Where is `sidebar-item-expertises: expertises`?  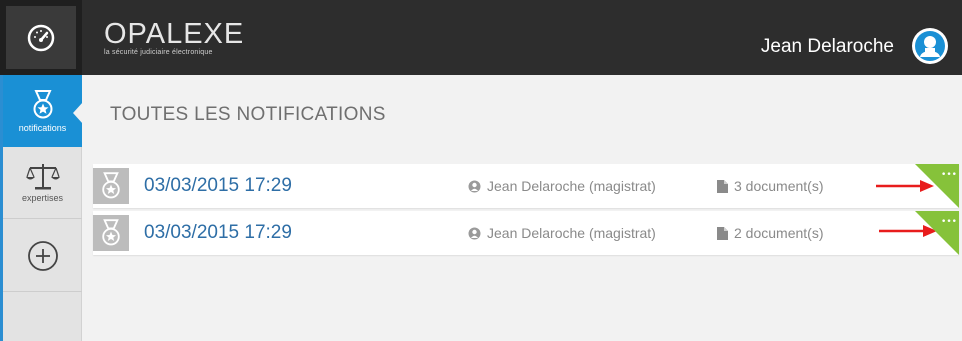 sidebar-item-expertises: expertises is located at coordinates (42, 183).